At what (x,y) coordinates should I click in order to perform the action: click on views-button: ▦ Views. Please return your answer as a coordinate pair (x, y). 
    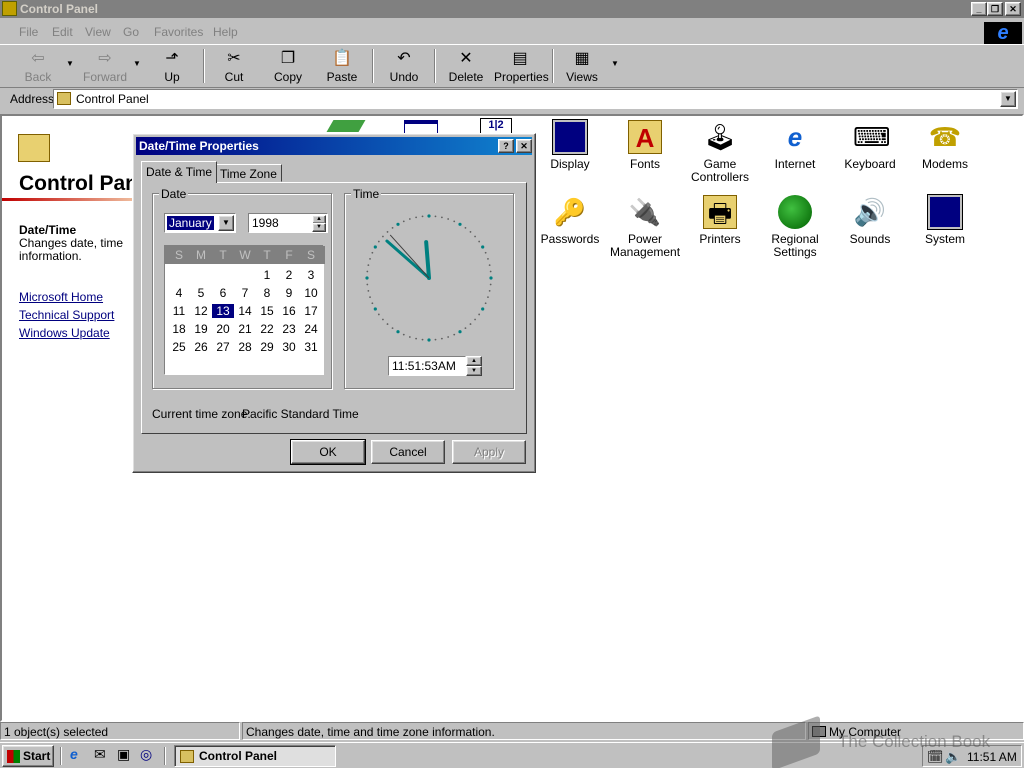
    Looking at the image, I should click on (582, 67).